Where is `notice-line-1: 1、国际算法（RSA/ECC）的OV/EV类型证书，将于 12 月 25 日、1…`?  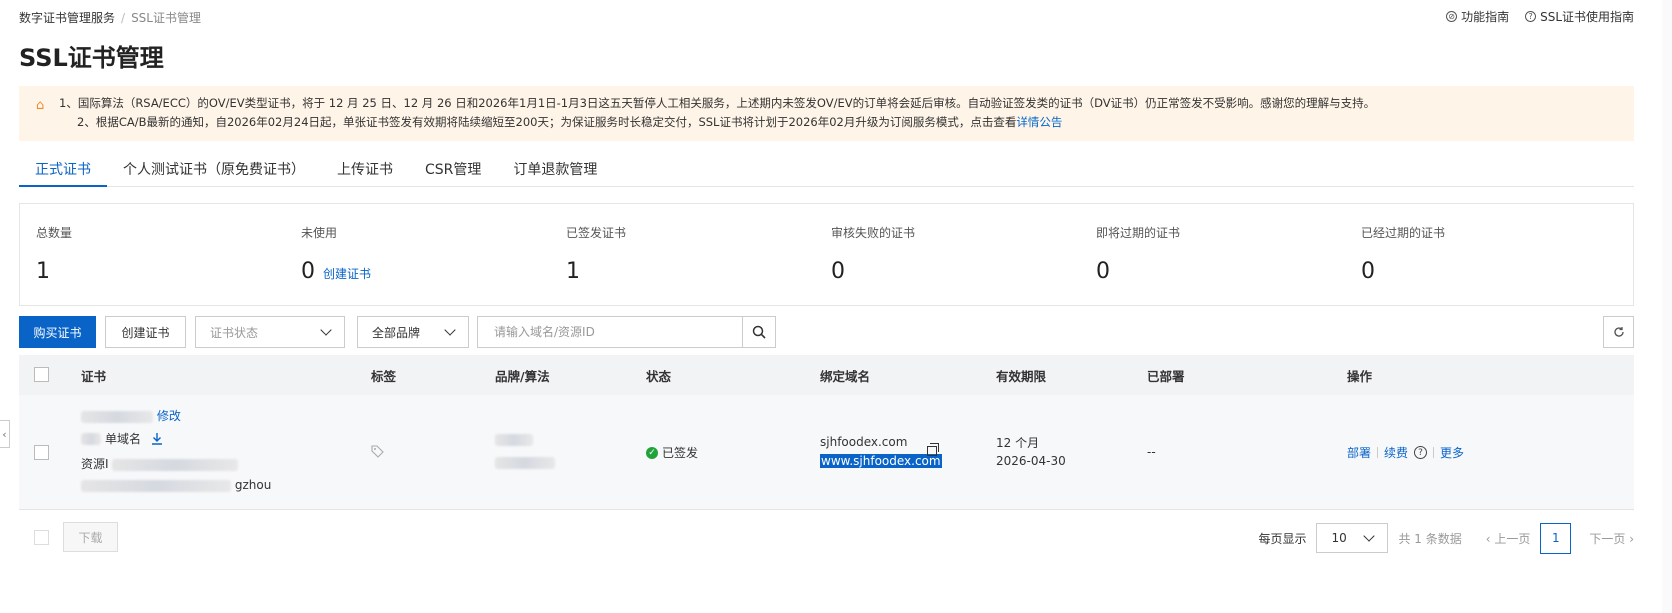
notice-line-1: 1、国际算法（RSA/ECC）的OV/EV类型证书，将于 12 月 25 日、1… is located at coordinates (717, 103).